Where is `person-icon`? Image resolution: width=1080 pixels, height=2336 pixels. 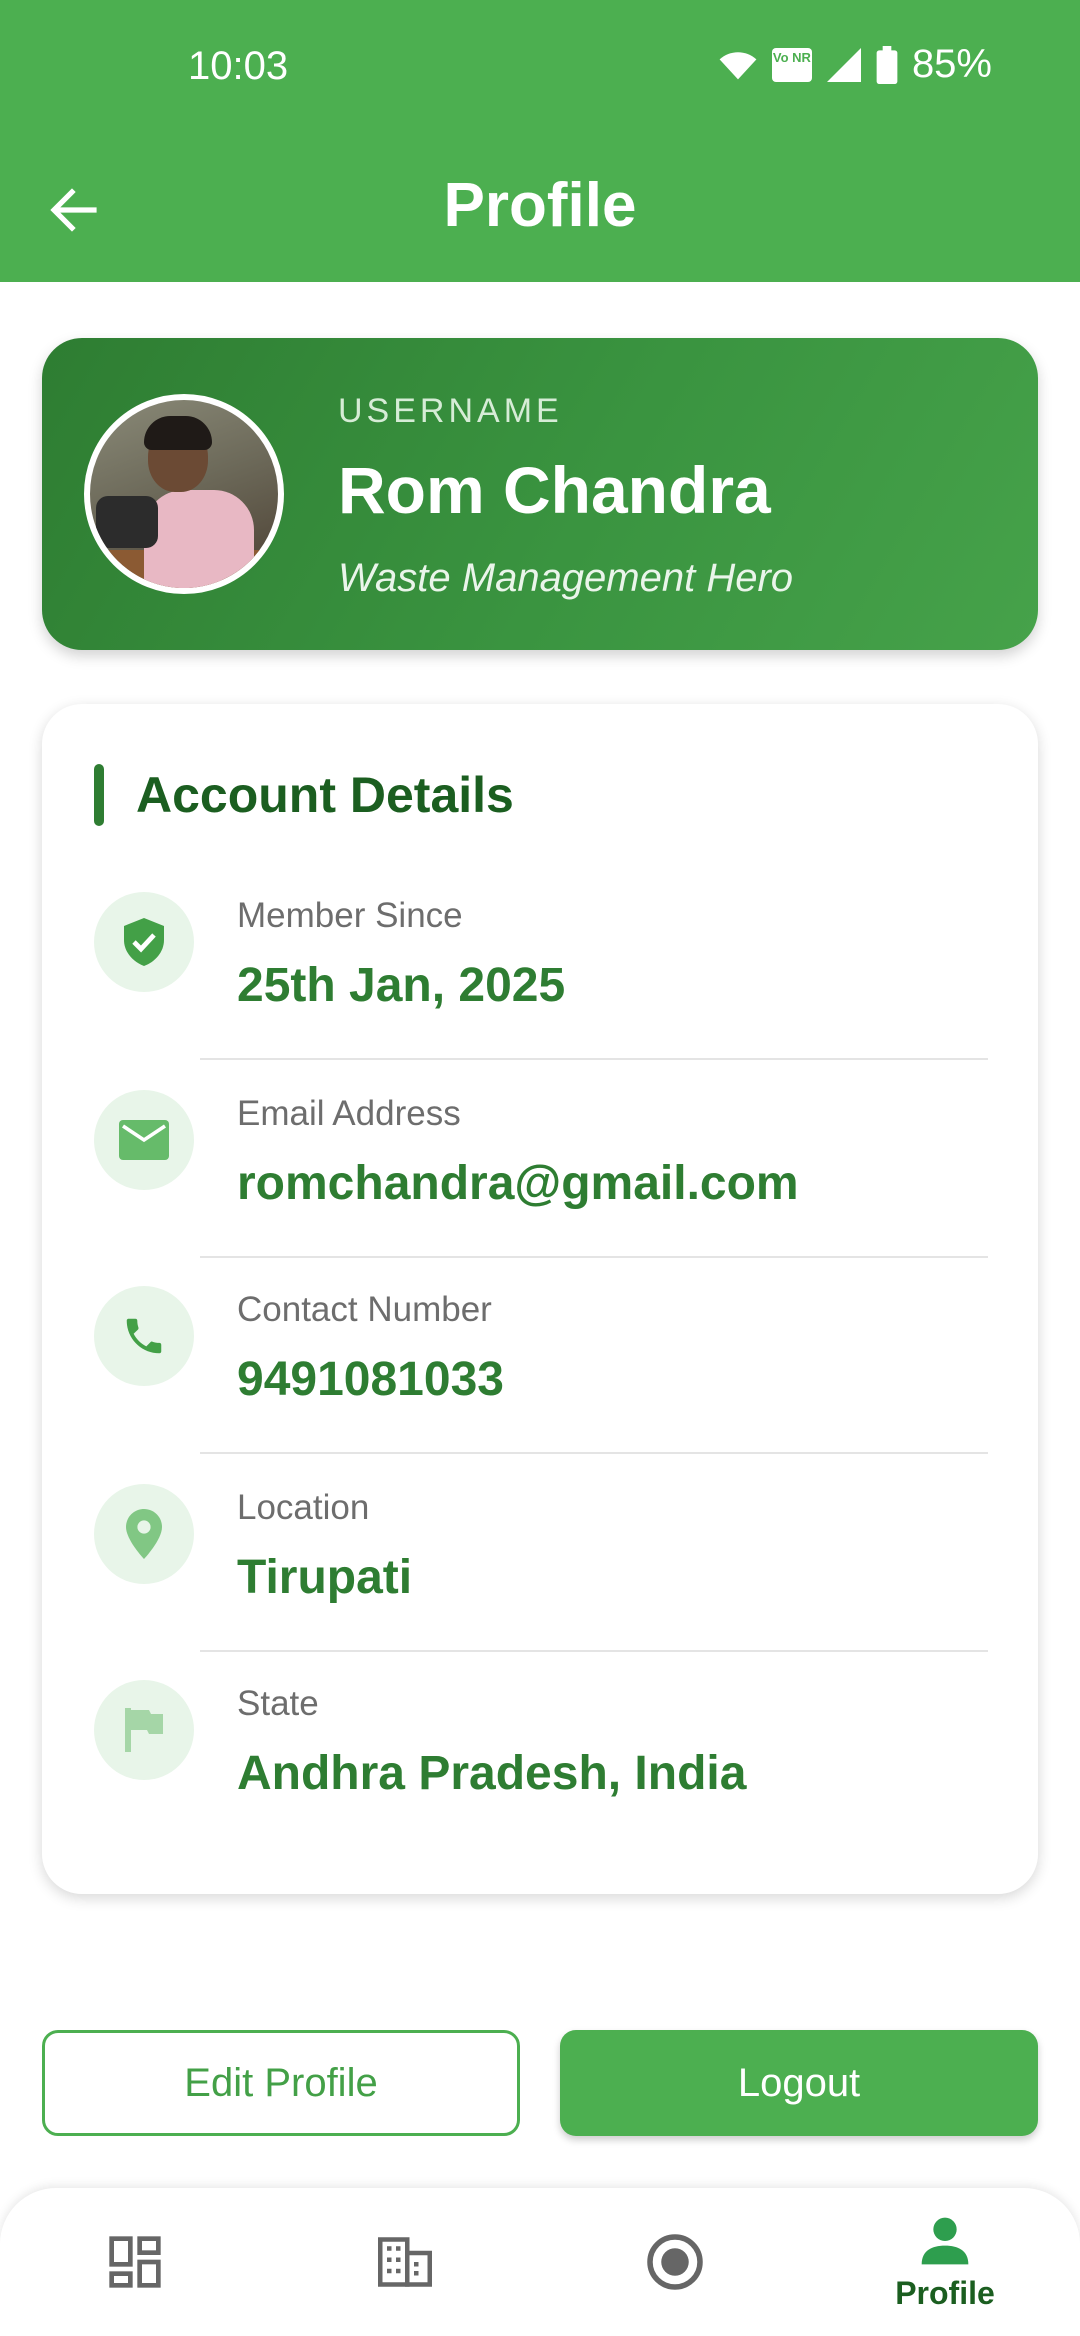 person-icon is located at coordinates (945, 2240).